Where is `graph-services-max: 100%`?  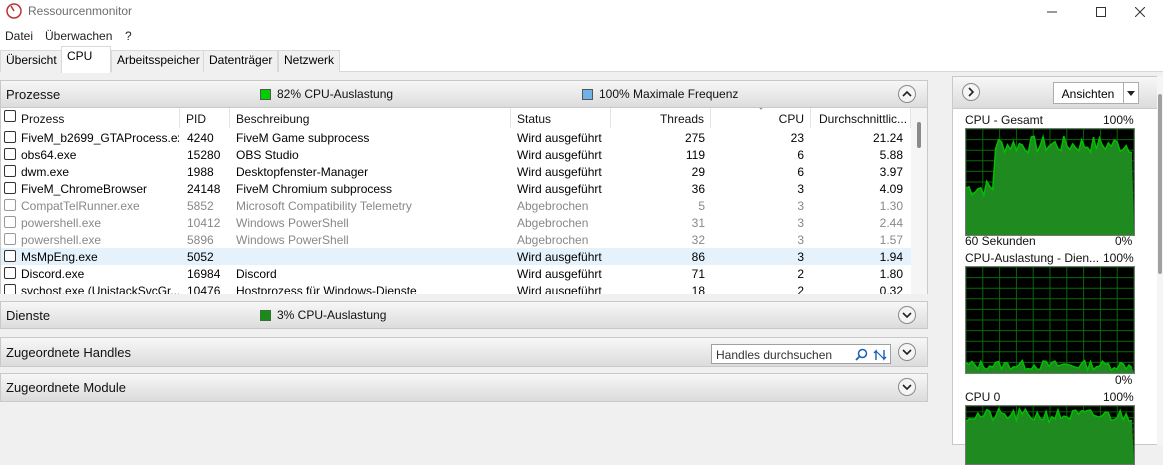 graph-services-max: 100% is located at coordinates (1118, 258).